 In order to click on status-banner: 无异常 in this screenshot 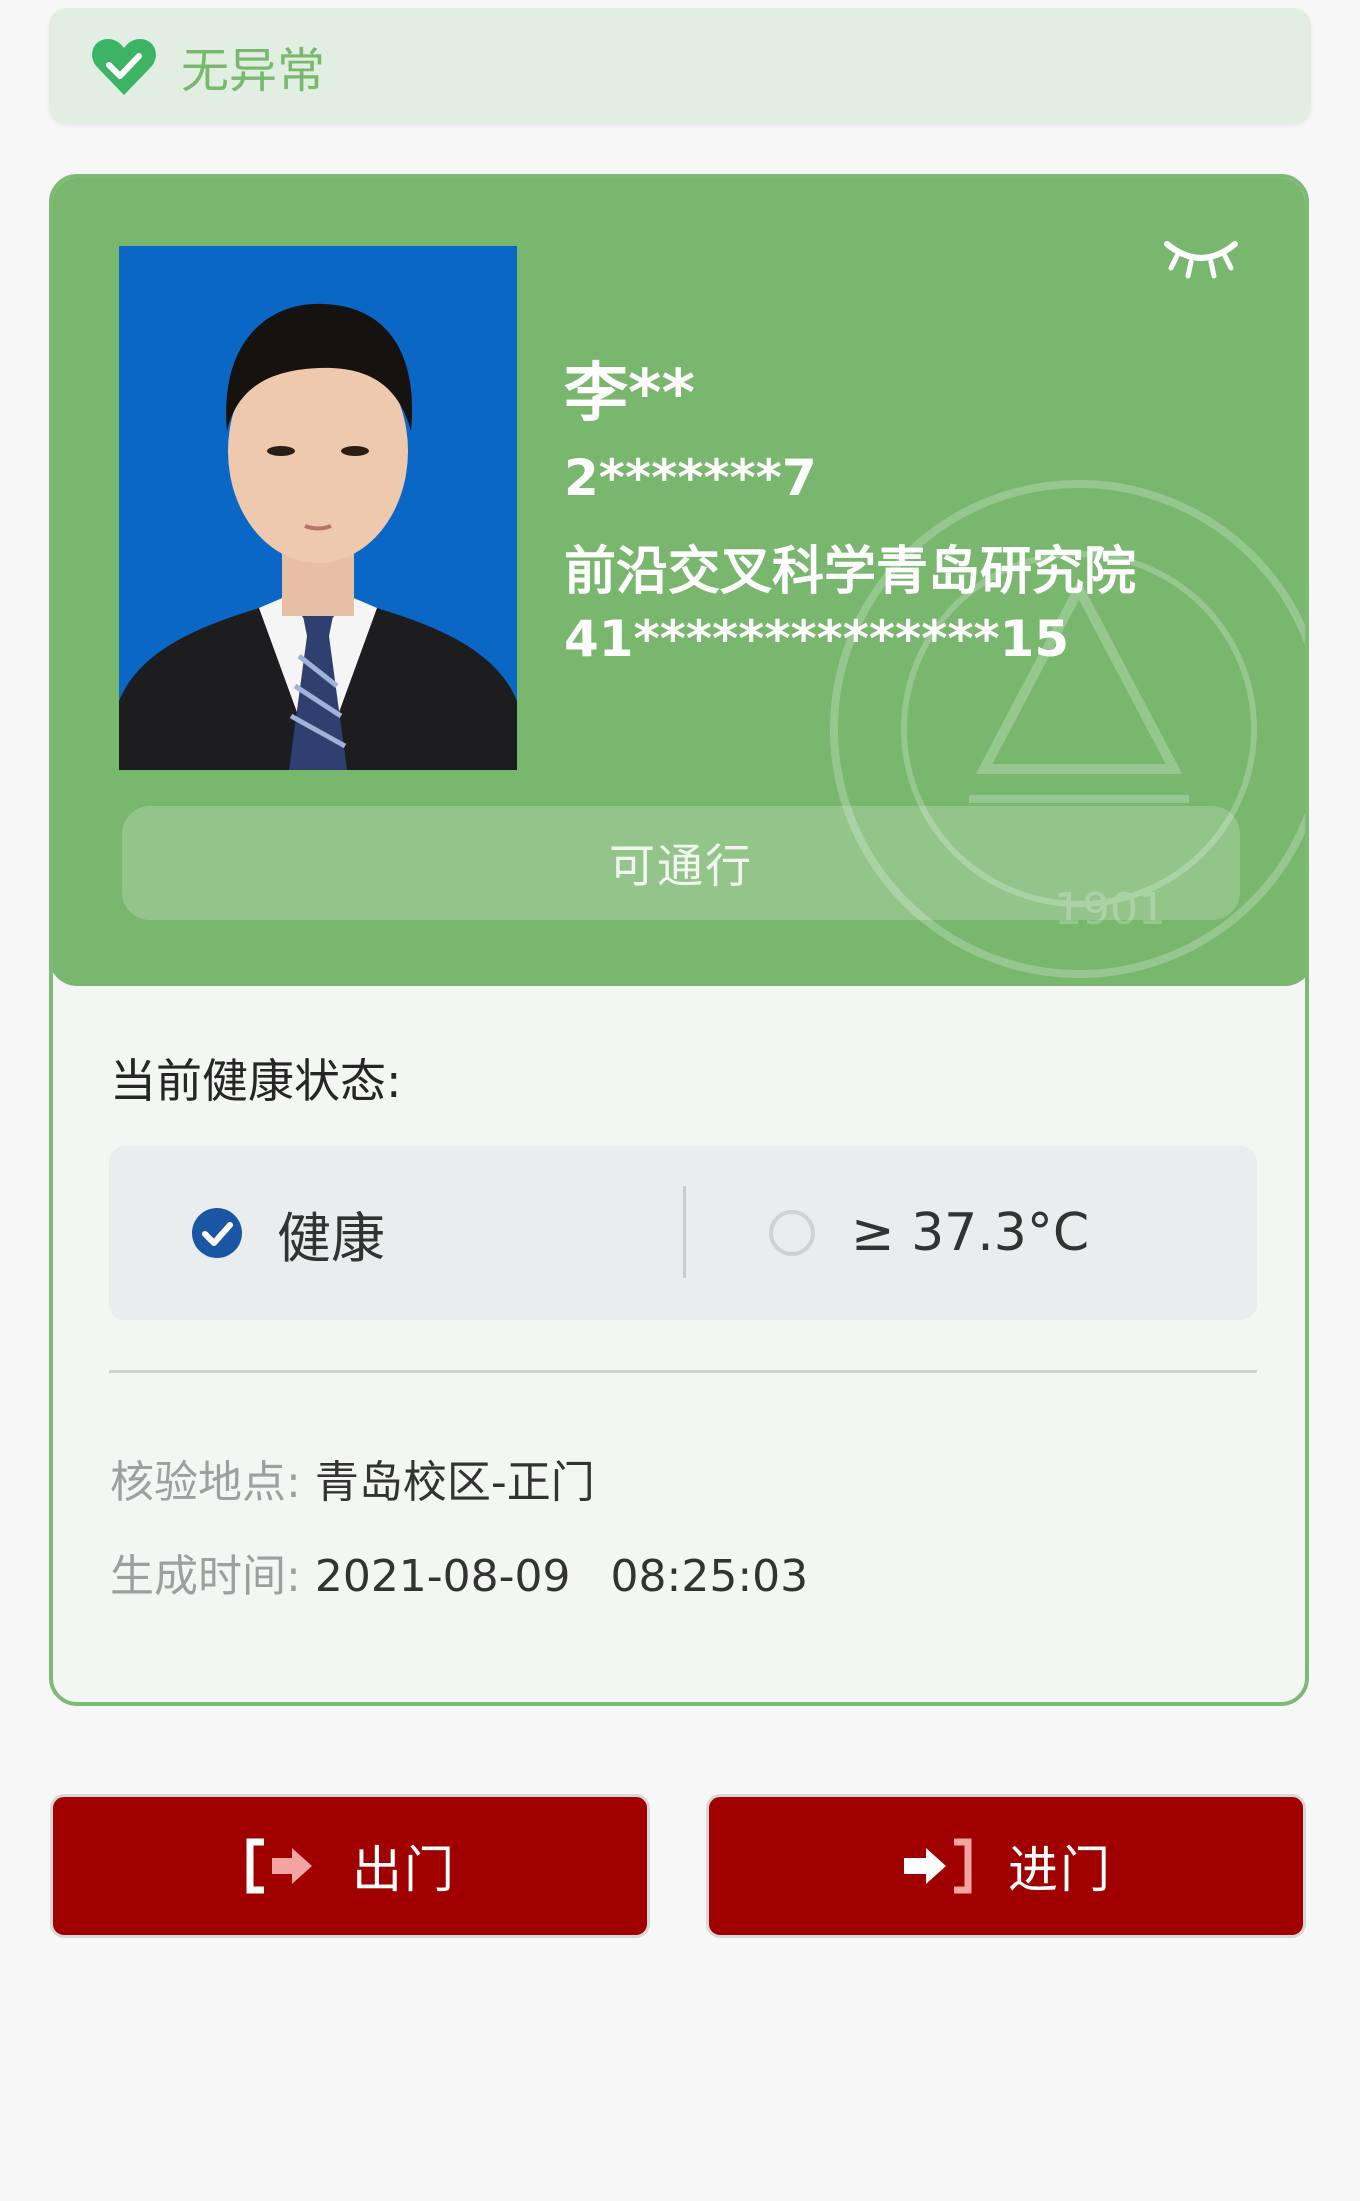, I will do `click(680, 66)`.